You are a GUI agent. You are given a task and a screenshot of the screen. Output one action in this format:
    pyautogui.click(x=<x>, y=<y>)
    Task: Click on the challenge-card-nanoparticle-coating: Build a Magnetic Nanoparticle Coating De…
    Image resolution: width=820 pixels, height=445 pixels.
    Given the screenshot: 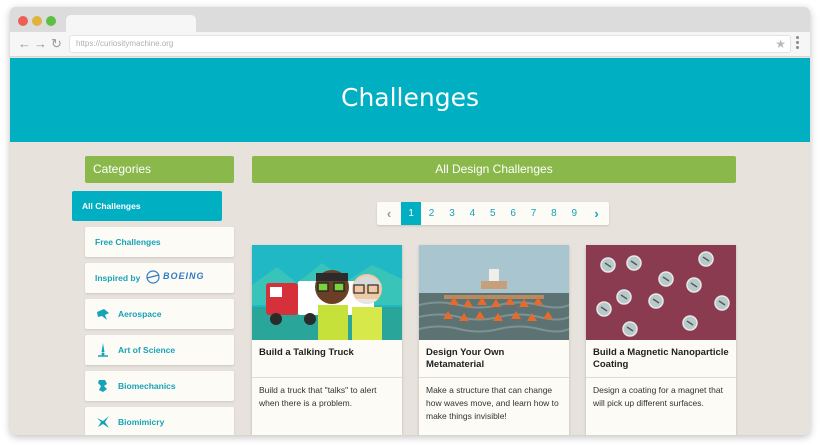 What is the action you would take?
    pyautogui.click(x=661, y=340)
    